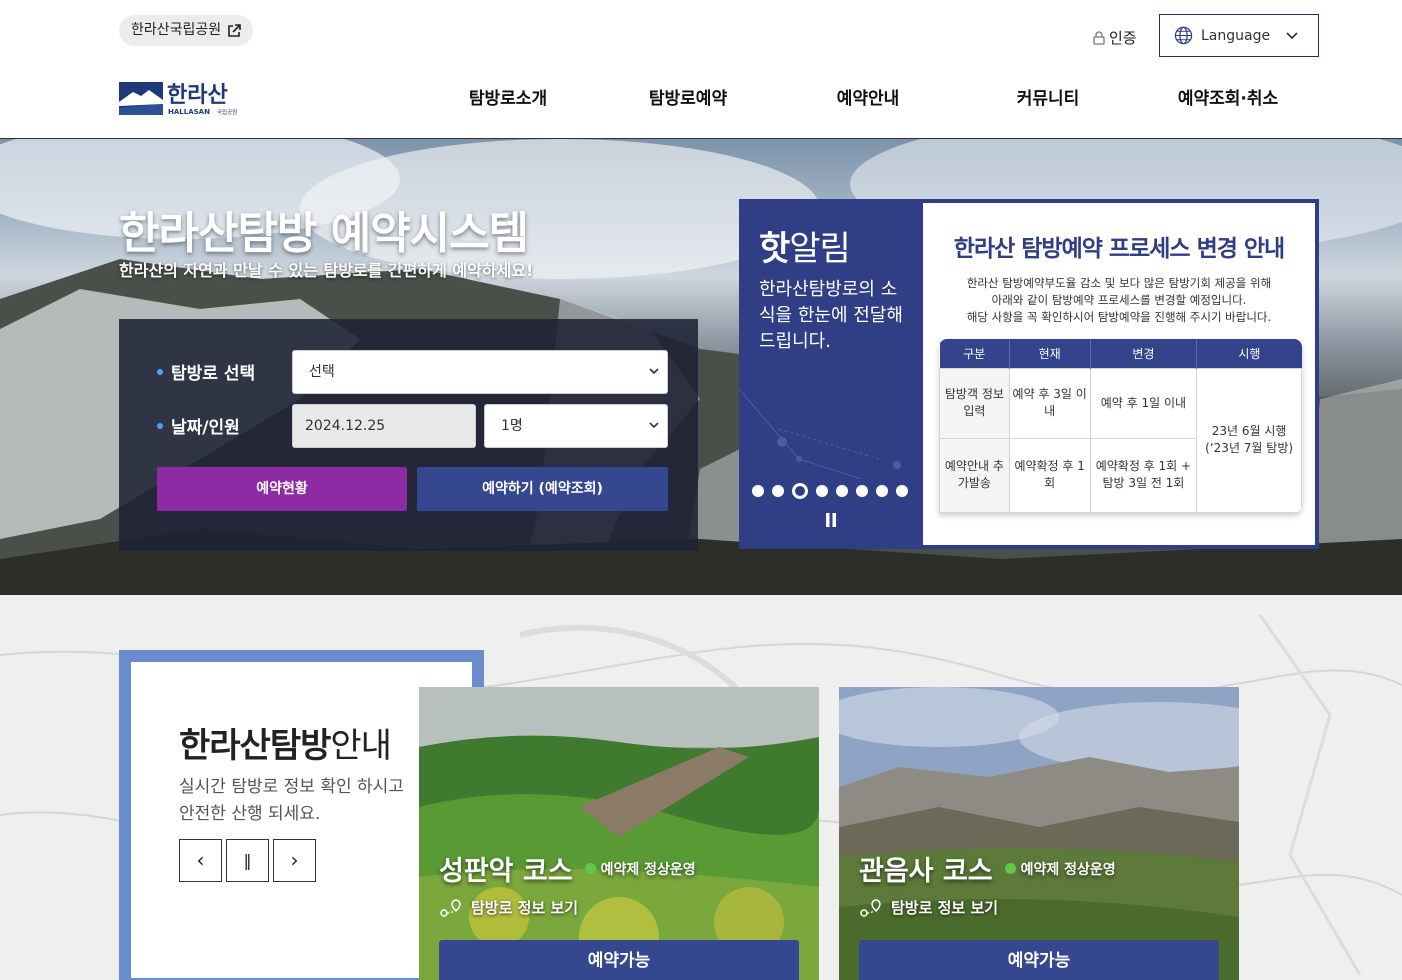 The width and height of the screenshot is (1402, 980). What do you see at coordinates (1119, 249) in the screenshot?
I see `popup-title: 한라산 탐방예약 프로세스 변경 안내` at bounding box center [1119, 249].